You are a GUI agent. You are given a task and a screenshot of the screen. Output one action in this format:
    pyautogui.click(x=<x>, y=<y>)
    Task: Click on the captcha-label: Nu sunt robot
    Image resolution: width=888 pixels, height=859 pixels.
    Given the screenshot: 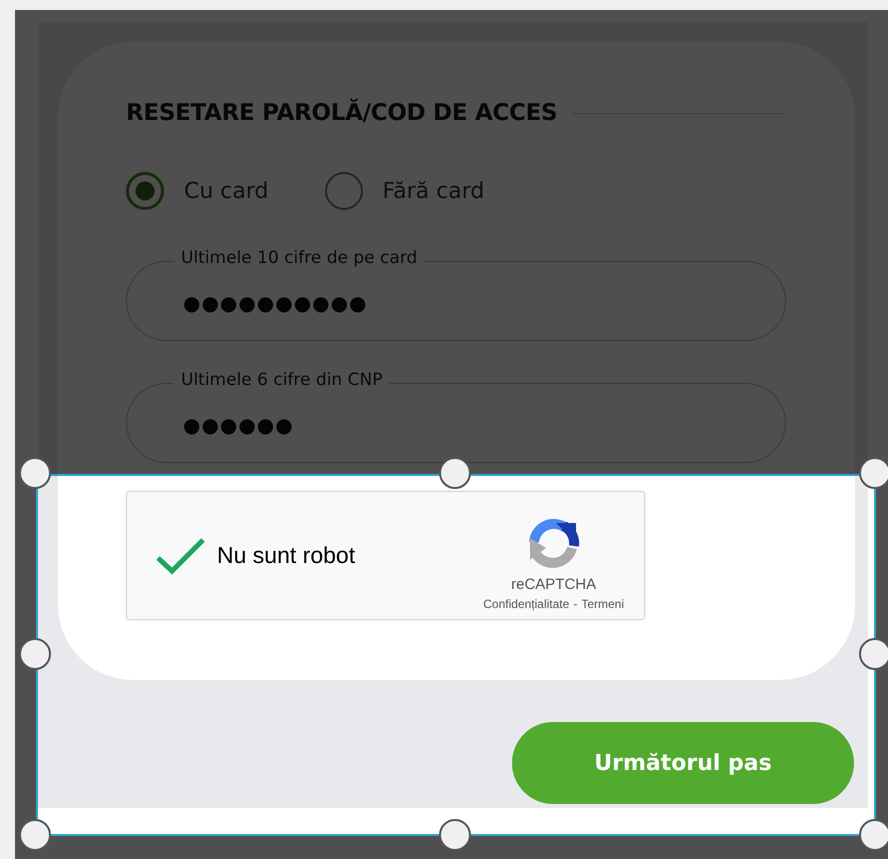 What is the action you would take?
    pyautogui.click(x=286, y=555)
    